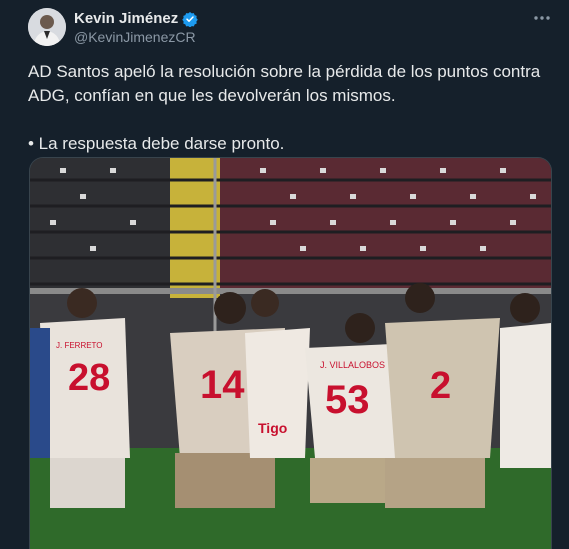 This screenshot has height=549, width=569. I want to click on jersey-name-villalobos: J. VILLALOBOS, so click(352, 365).